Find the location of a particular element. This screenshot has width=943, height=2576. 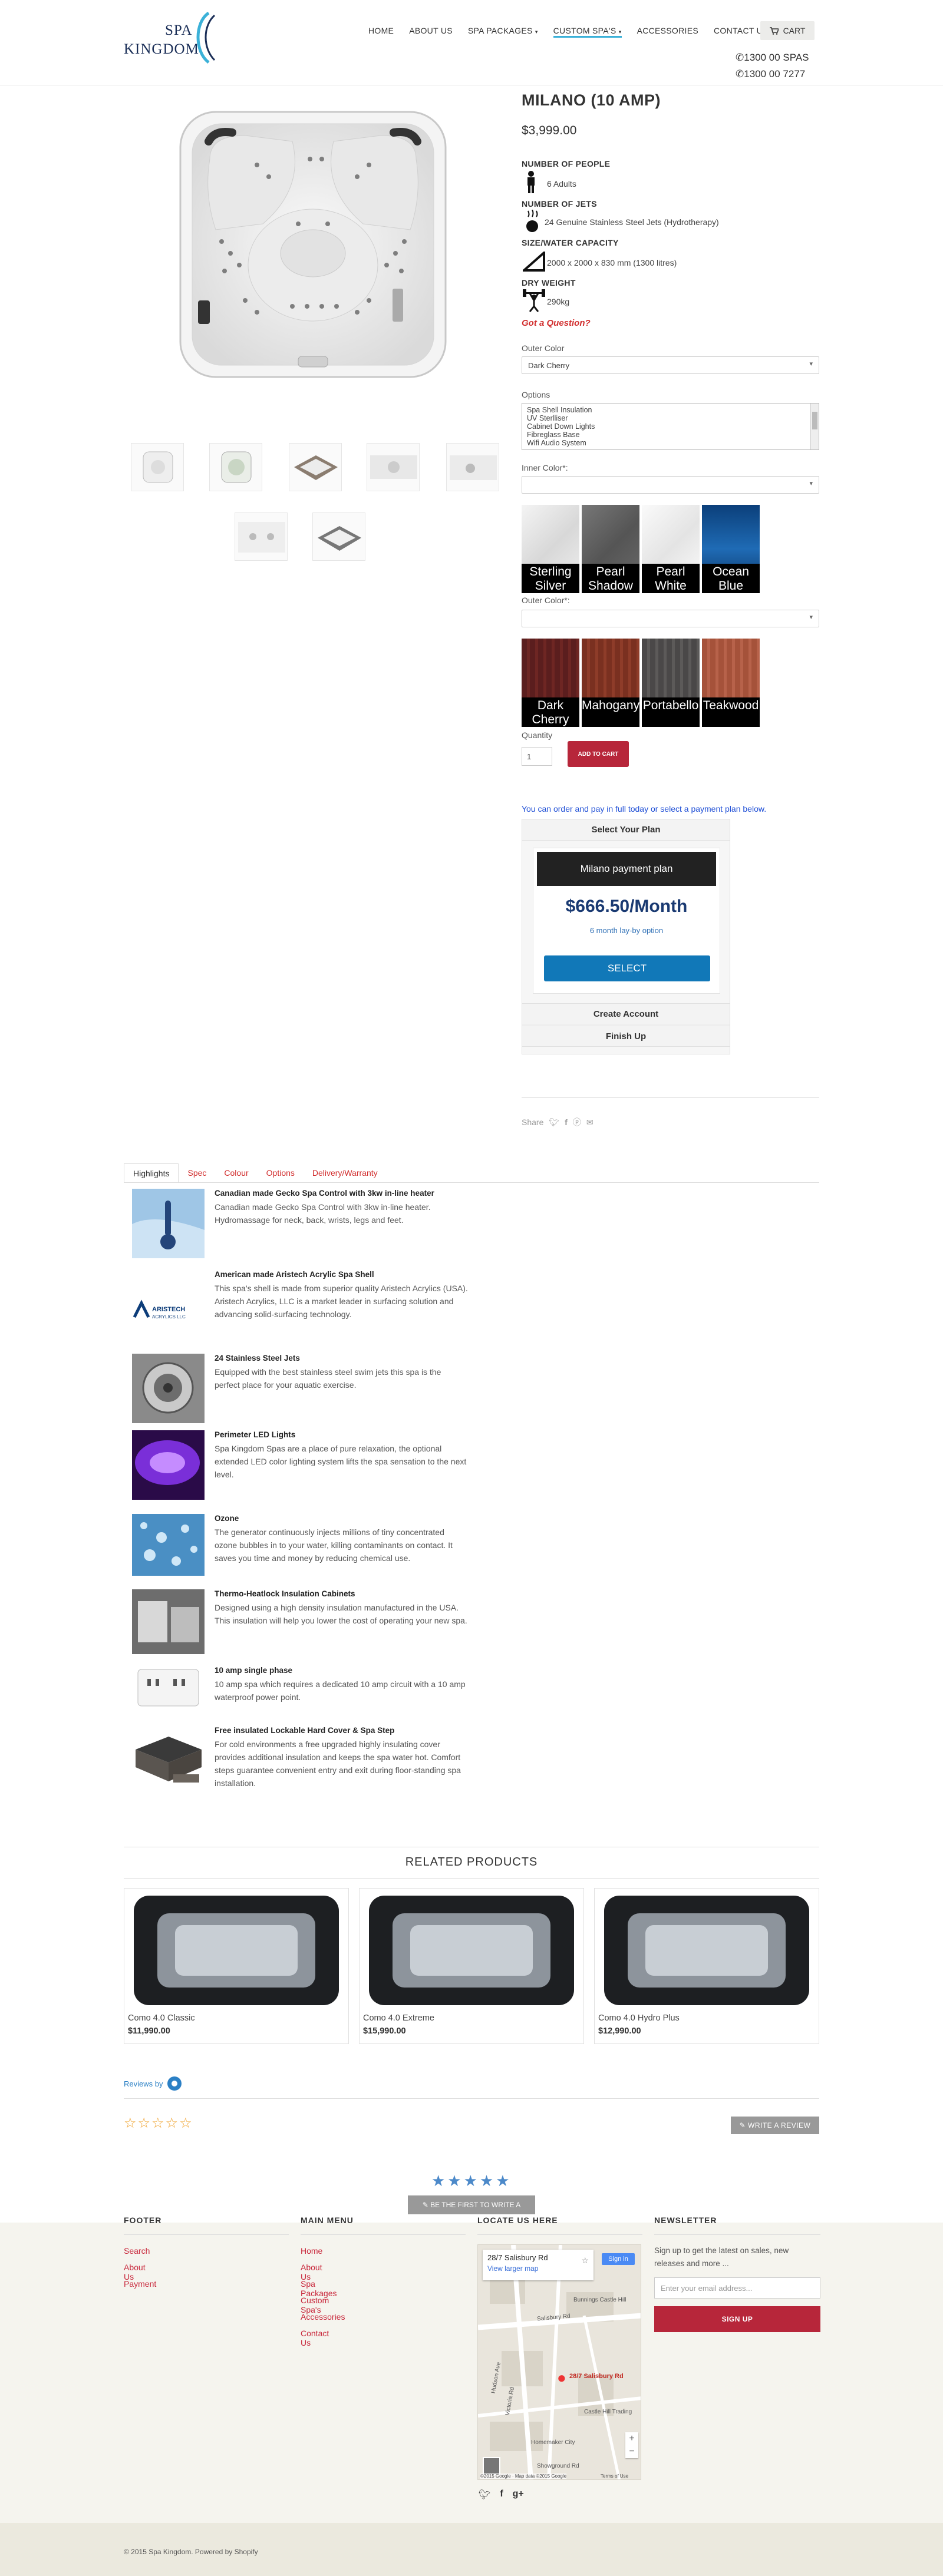

nav-about-us: ABOUT US is located at coordinates (431, 32).